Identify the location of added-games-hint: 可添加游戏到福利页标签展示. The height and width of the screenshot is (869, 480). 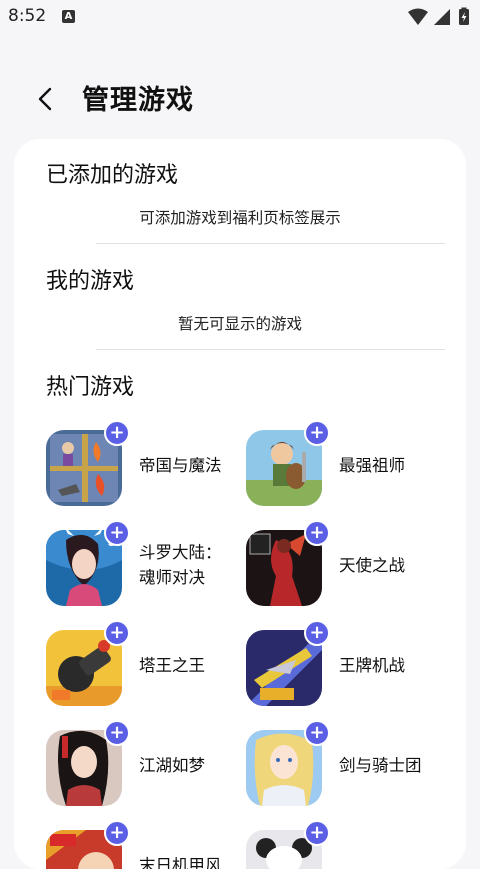
(240, 218).